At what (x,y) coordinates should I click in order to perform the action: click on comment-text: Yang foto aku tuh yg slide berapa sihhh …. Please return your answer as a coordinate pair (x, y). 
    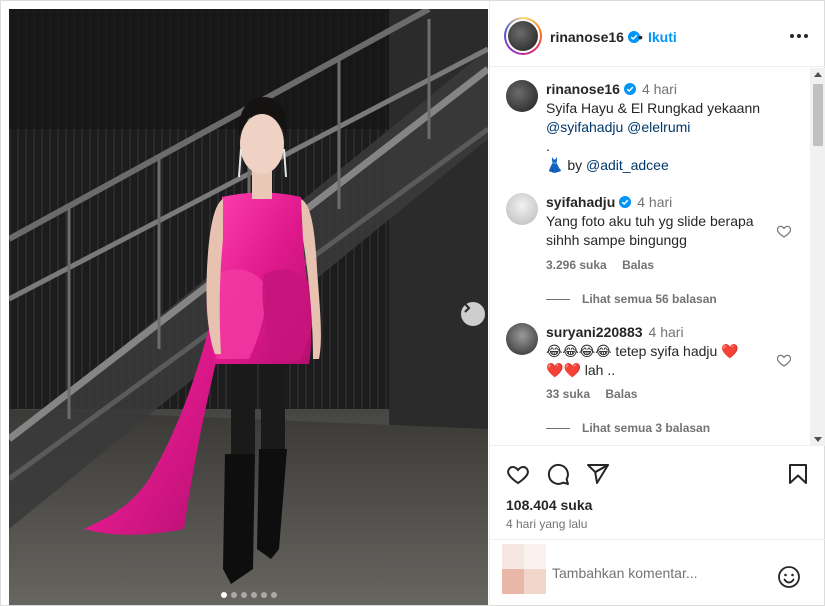
    Looking at the image, I should click on (650, 230).